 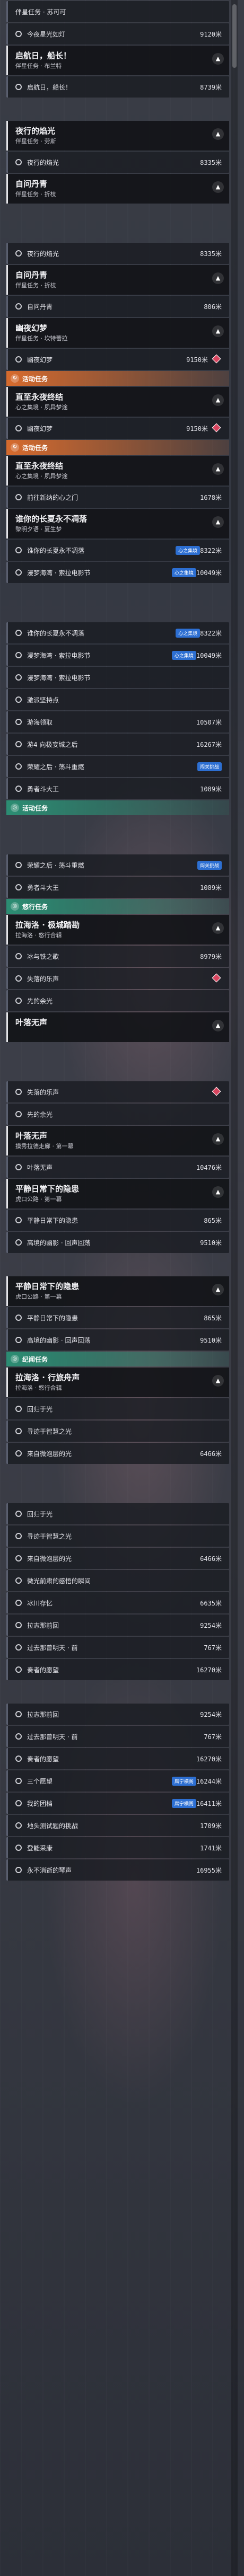 I want to click on quest-step-row: 三个愿望 腐宁横阁 16244米, so click(x=118, y=1781).